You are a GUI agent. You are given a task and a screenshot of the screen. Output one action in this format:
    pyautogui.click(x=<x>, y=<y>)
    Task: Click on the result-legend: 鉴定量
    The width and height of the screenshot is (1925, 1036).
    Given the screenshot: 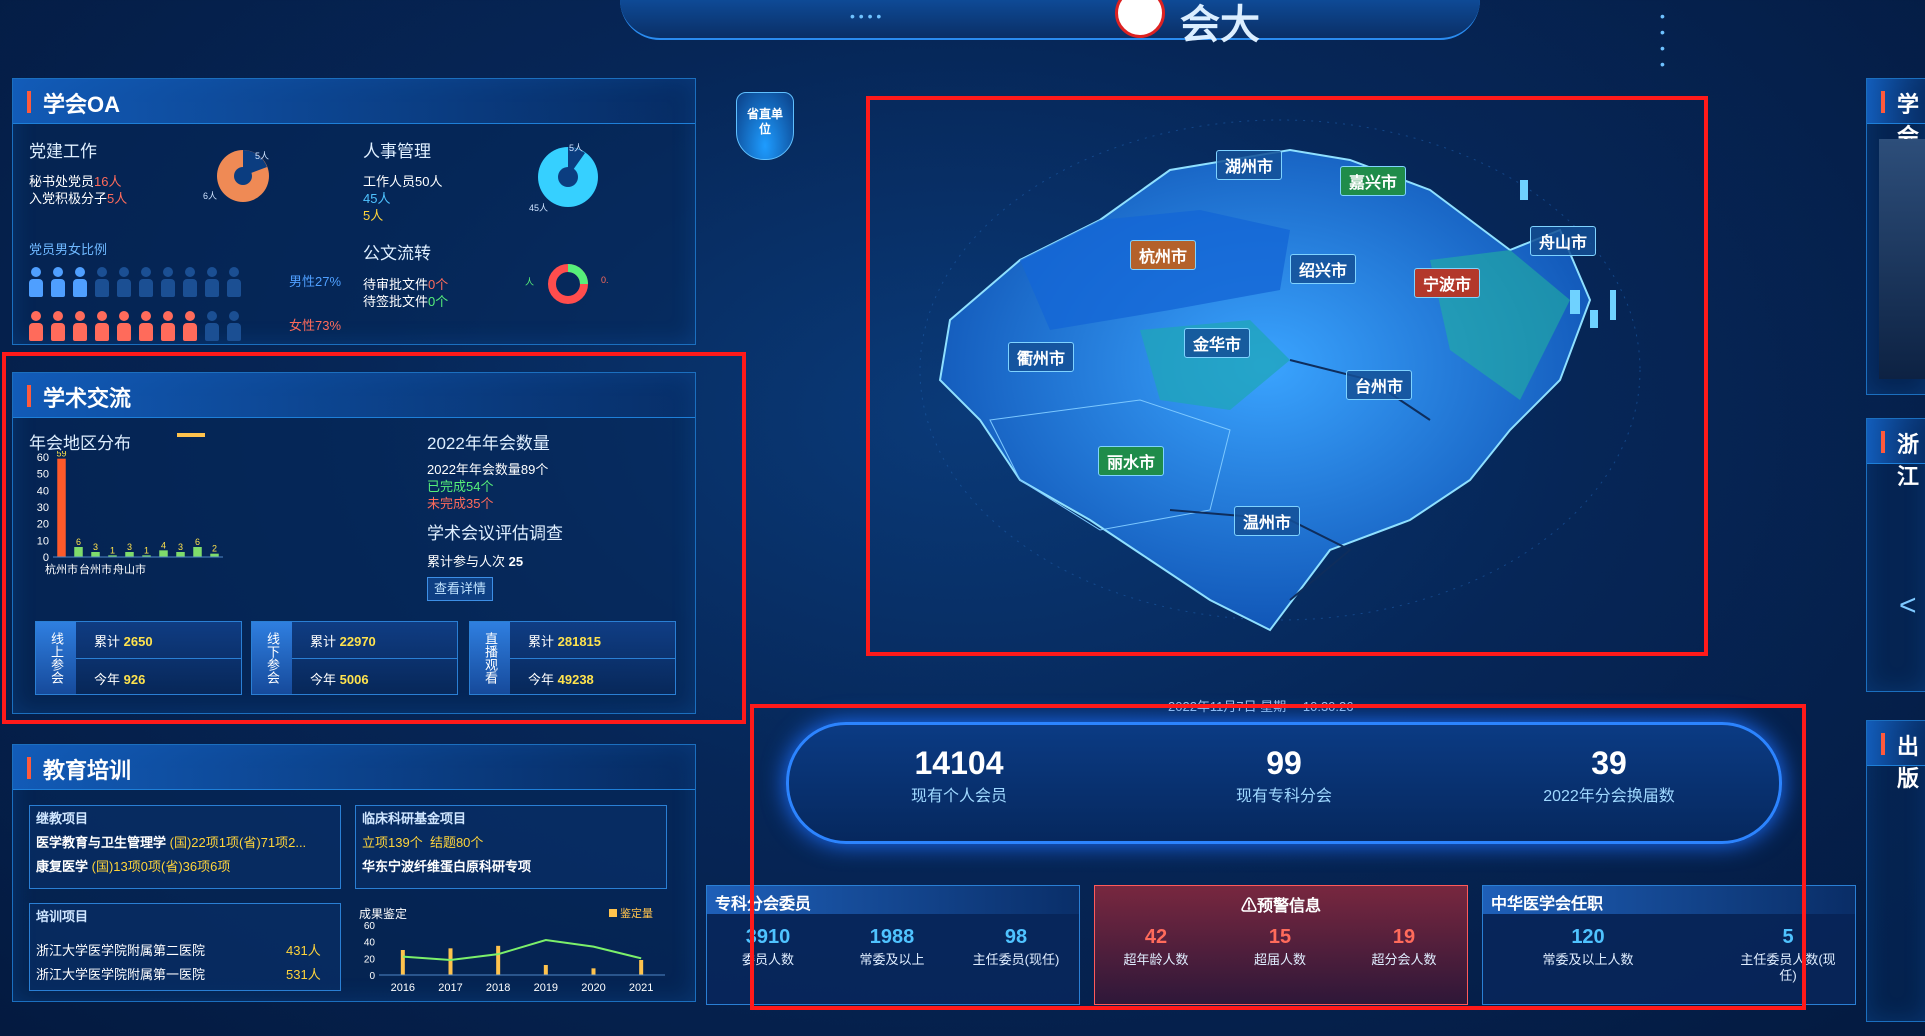 What is the action you would take?
    pyautogui.click(x=631, y=913)
    